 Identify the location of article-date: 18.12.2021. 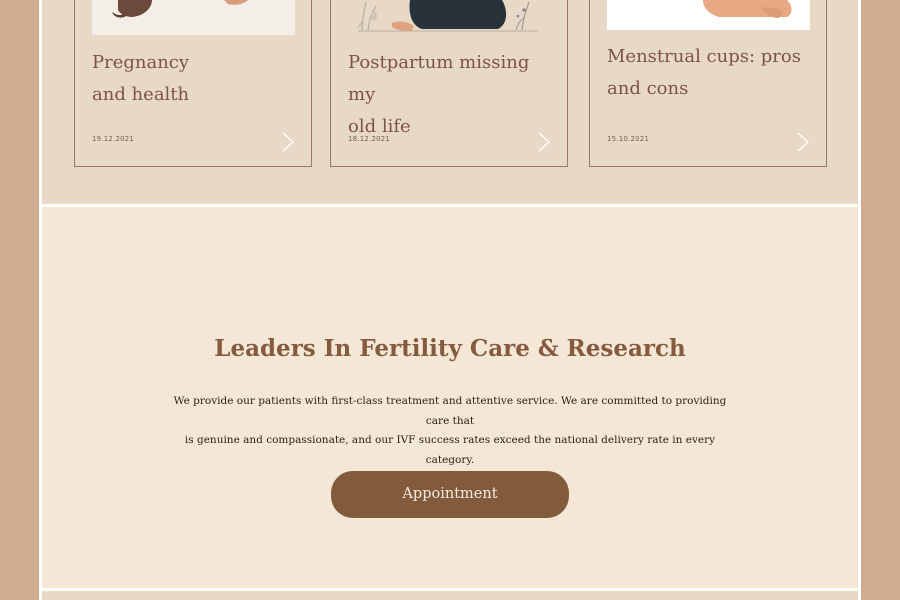
(369, 139).